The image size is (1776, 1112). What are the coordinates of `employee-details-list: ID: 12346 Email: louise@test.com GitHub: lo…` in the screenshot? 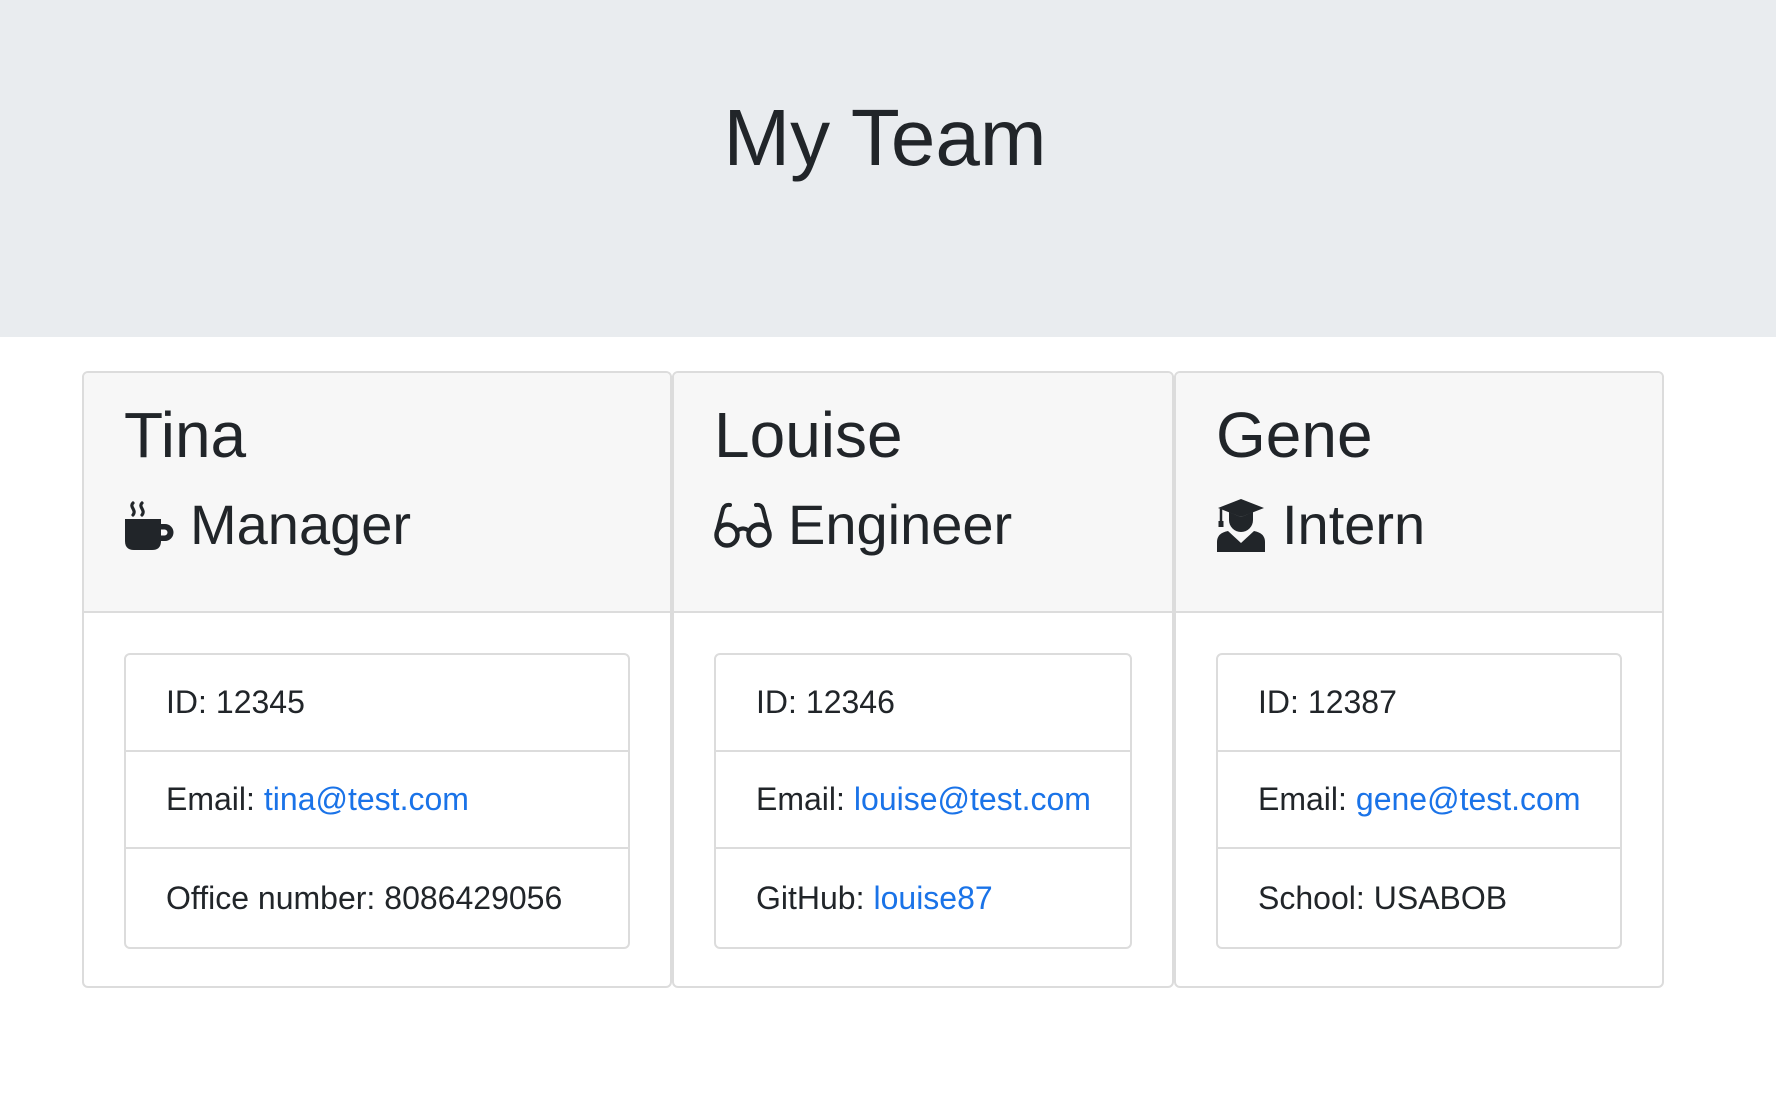 It's located at (923, 801).